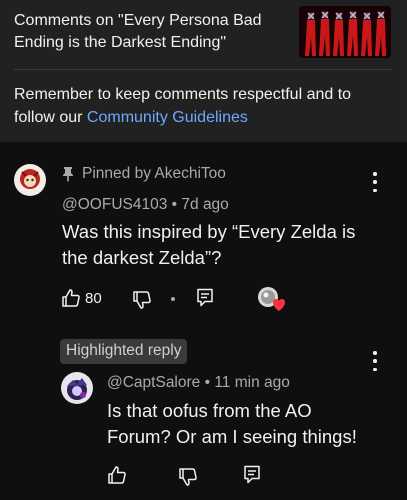 The height and width of the screenshot is (500, 407). I want to click on reply-reply-button, so click(252, 475).